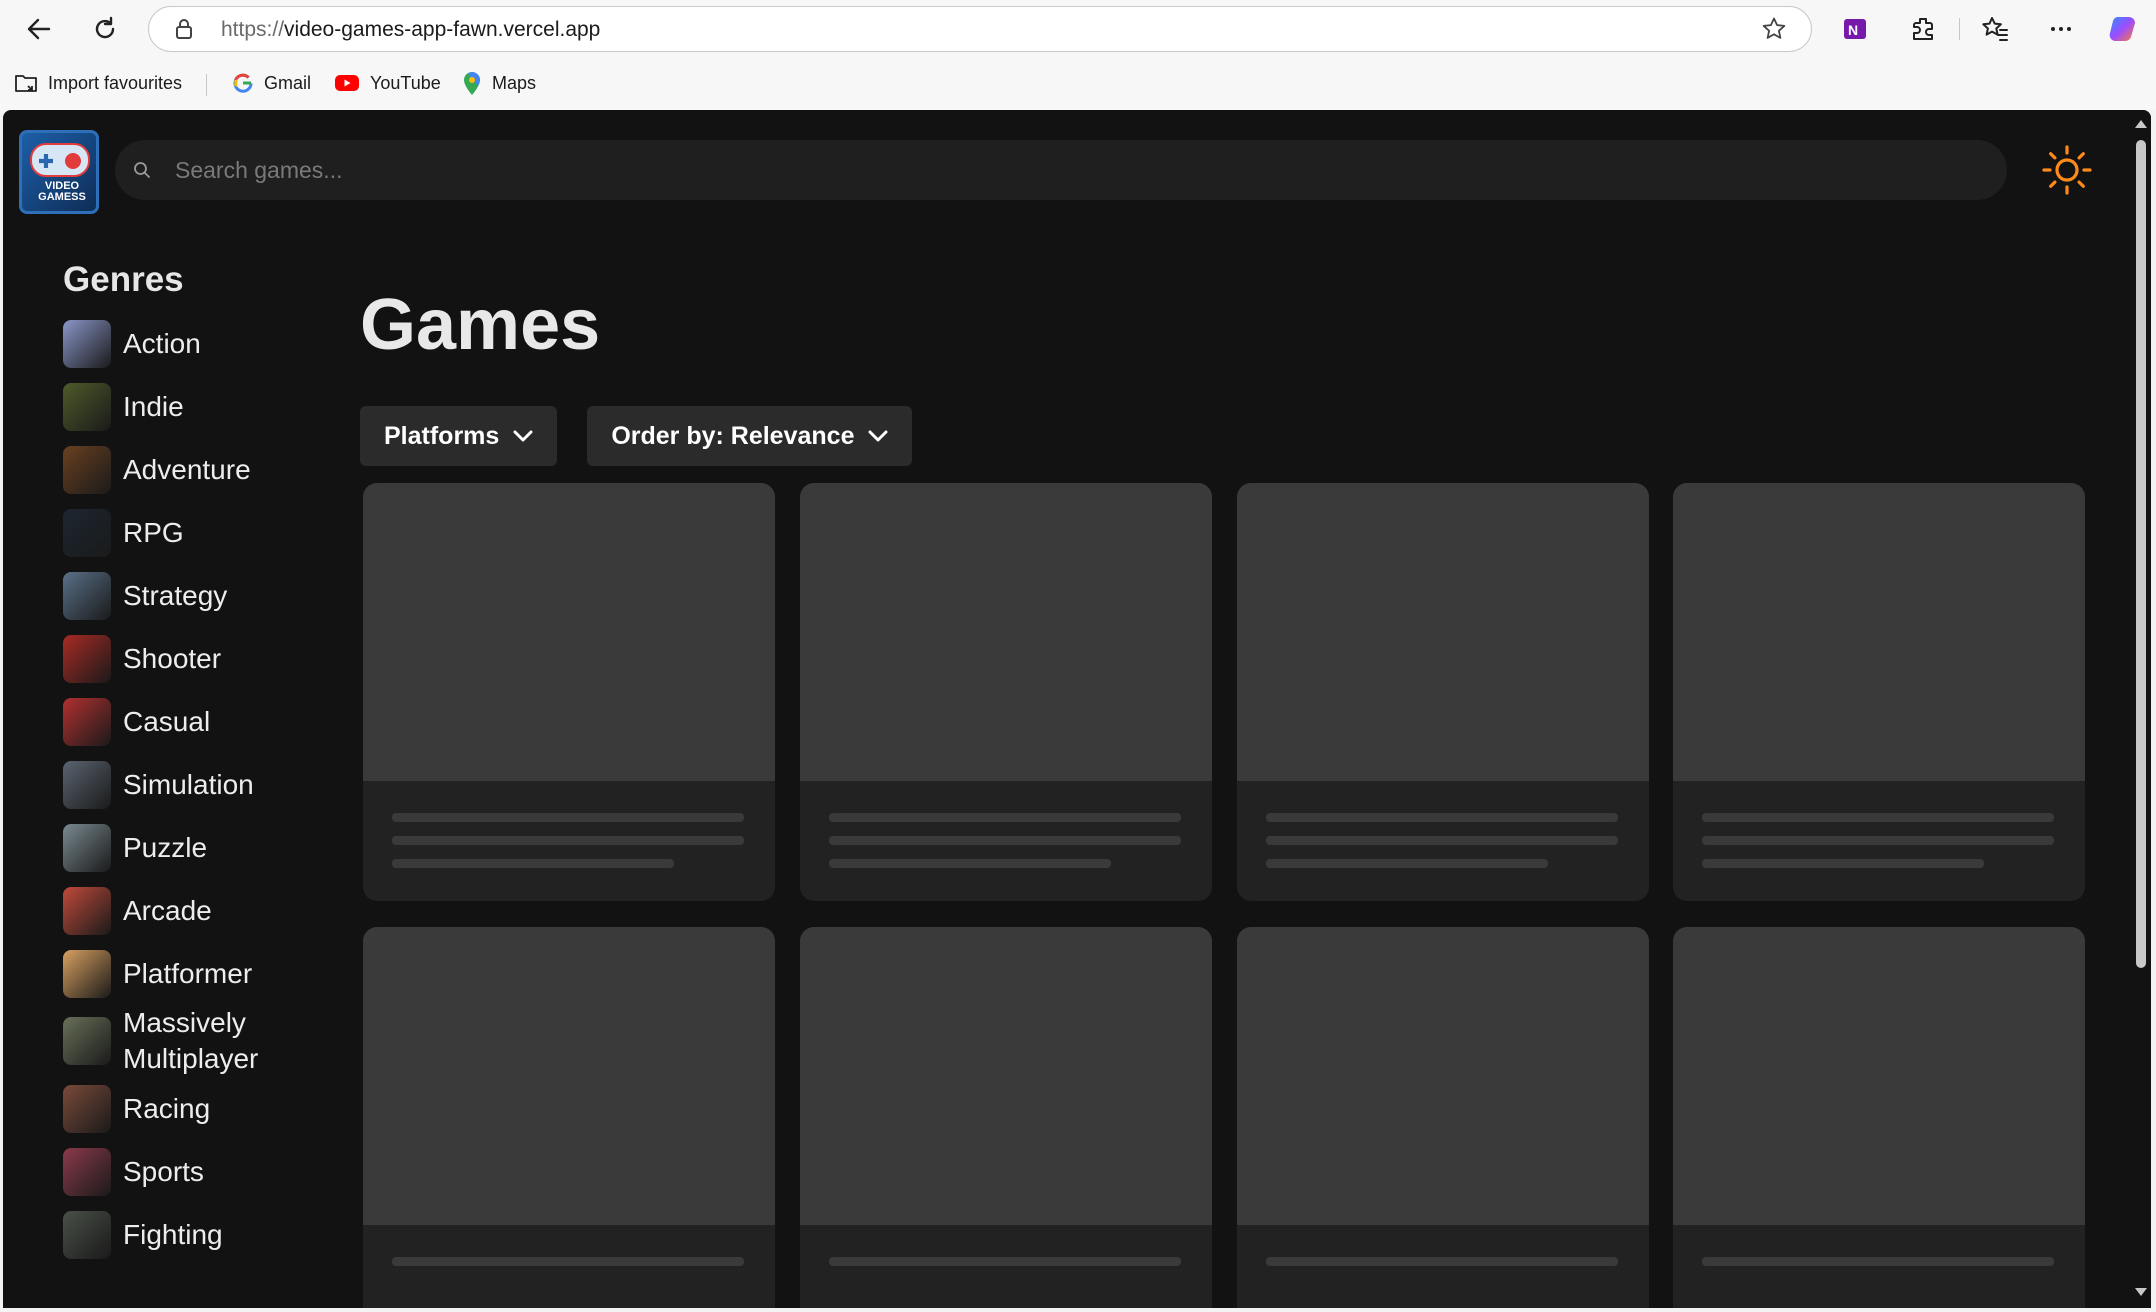 The width and height of the screenshot is (2156, 1312). What do you see at coordinates (347, 83) in the screenshot?
I see `youtube-icon` at bounding box center [347, 83].